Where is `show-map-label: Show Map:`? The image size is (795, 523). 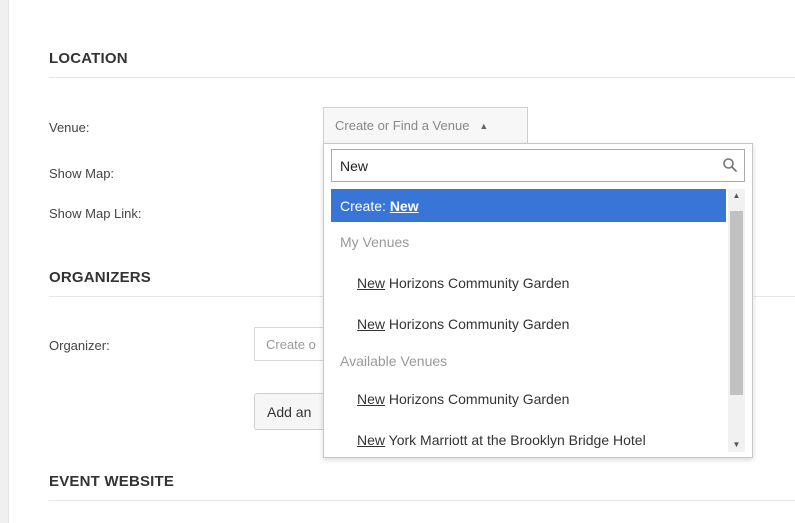 show-map-label: Show Map: is located at coordinates (82, 173).